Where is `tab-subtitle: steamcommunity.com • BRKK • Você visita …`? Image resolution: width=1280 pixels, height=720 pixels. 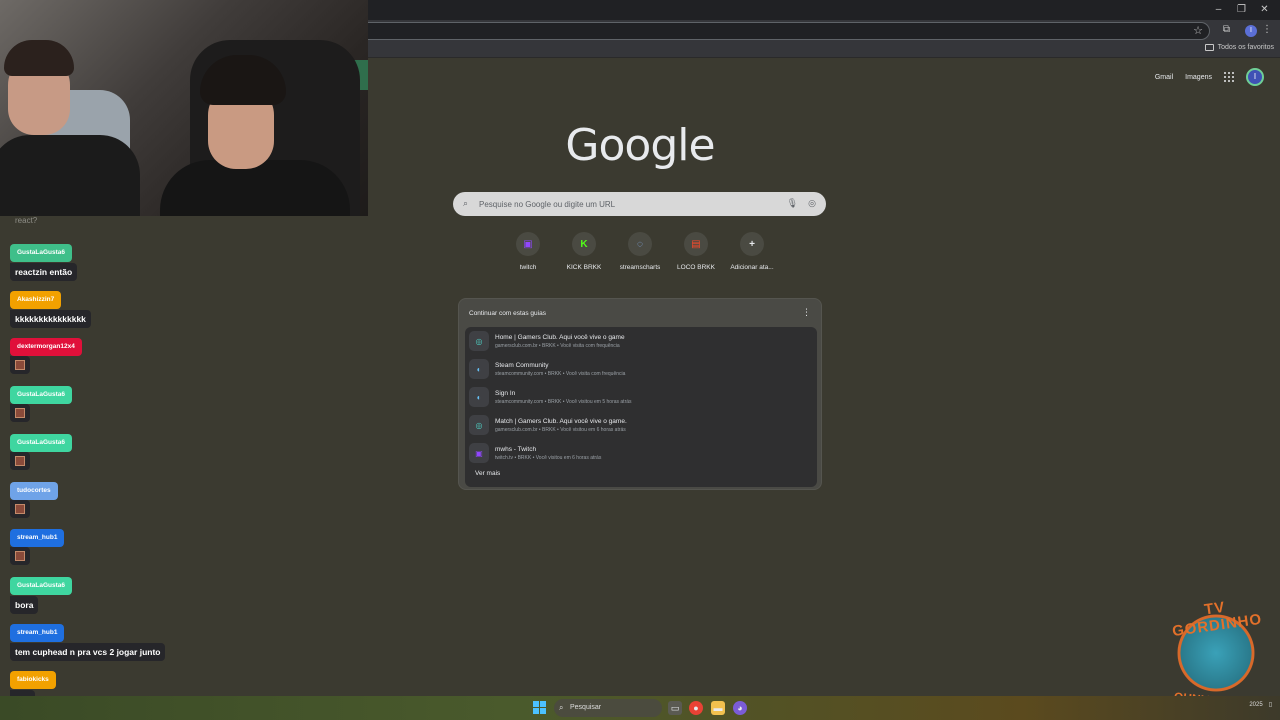 tab-subtitle: steamcommunity.com • BRKK • Você visita … is located at coordinates (560, 373).